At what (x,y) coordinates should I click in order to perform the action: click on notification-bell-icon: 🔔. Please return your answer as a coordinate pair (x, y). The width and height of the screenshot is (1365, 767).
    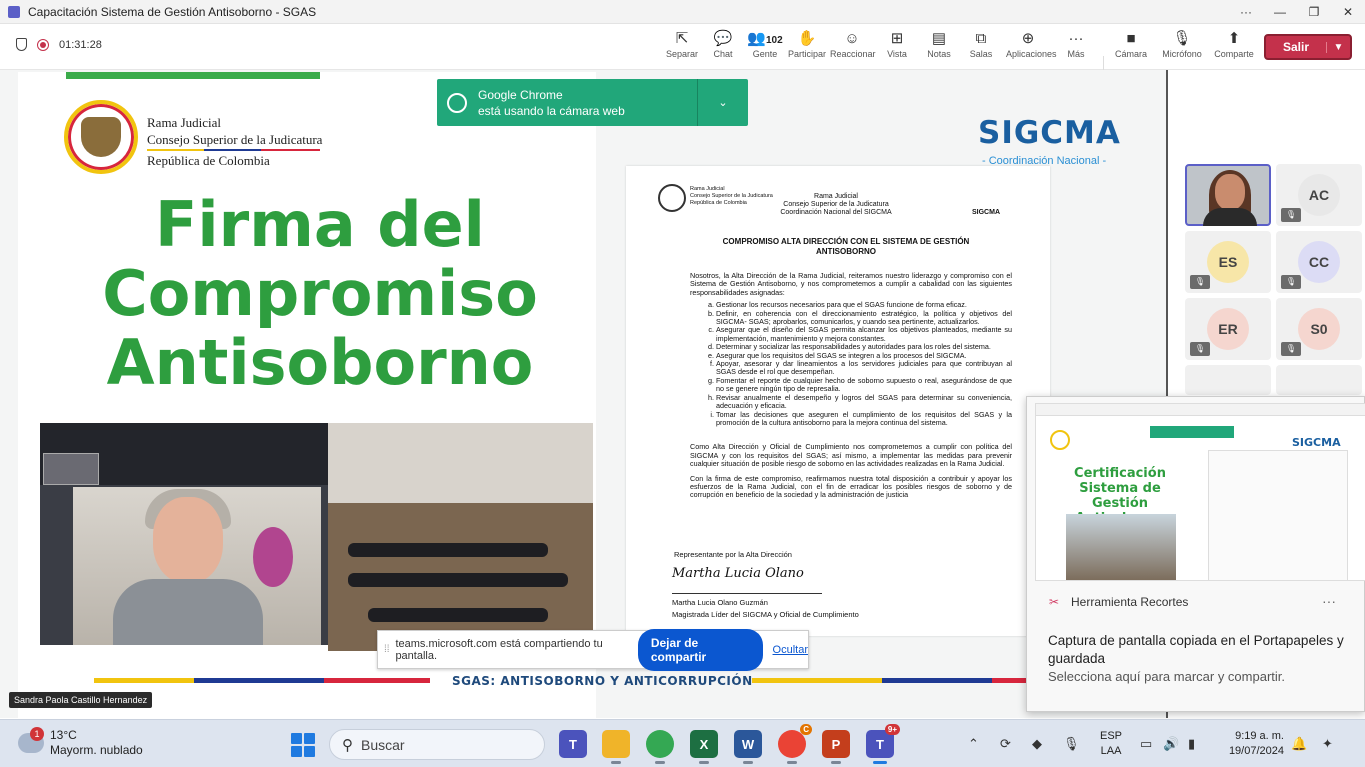
    Looking at the image, I should click on (1299, 744).